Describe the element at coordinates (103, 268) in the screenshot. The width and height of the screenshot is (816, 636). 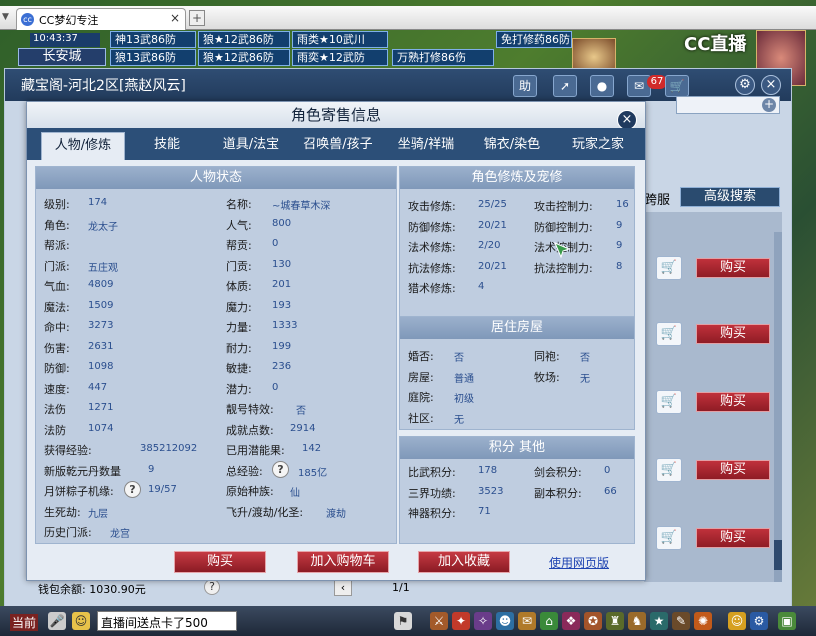
I see `info-value: 五庄观` at that location.